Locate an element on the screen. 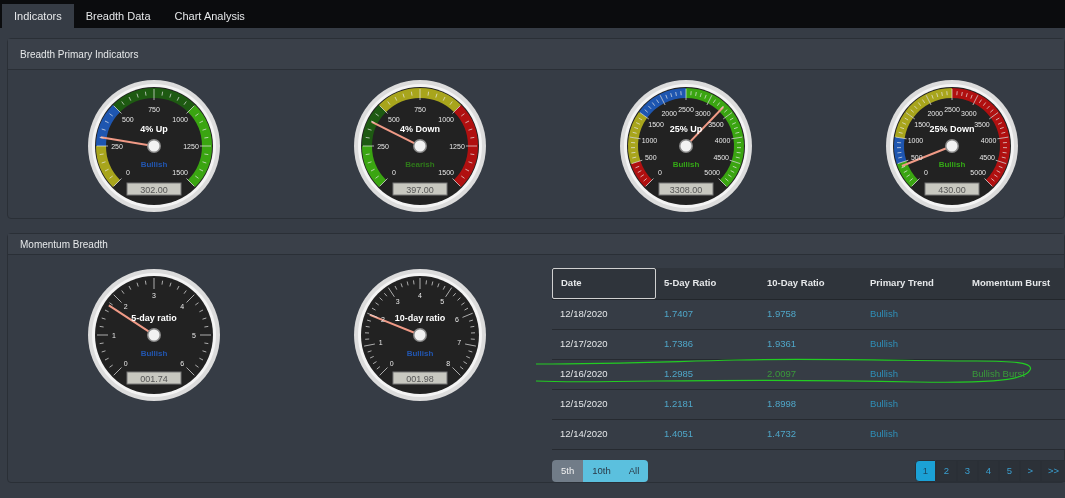 The height and width of the screenshot is (498, 1065). page-button: > is located at coordinates (1030, 471).